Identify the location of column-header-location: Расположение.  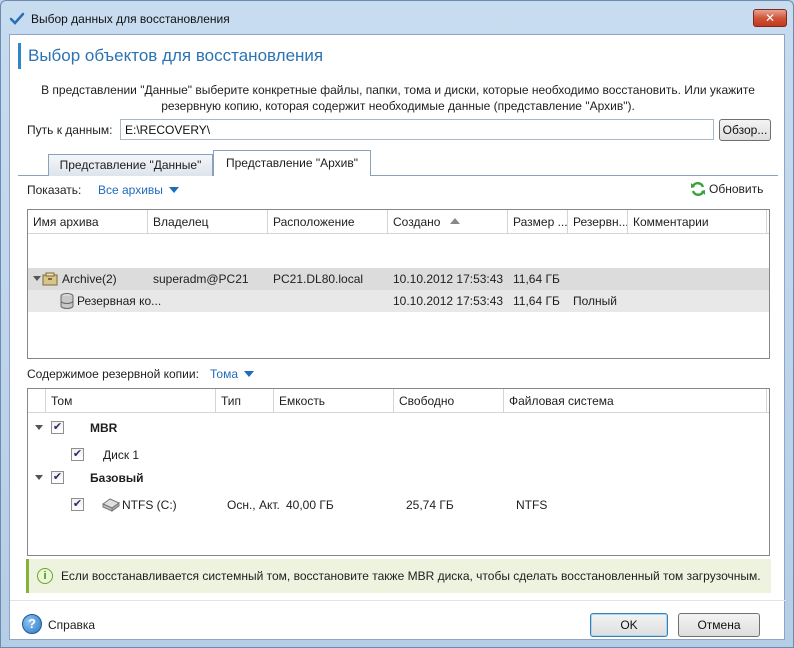
(328, 222).